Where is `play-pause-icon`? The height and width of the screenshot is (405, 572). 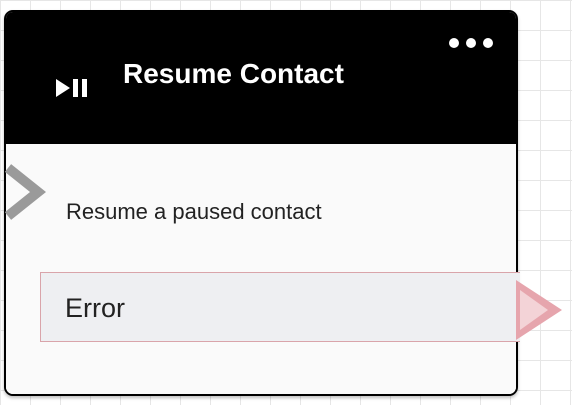
play-pause-icon is located at coordinates (74, 88).